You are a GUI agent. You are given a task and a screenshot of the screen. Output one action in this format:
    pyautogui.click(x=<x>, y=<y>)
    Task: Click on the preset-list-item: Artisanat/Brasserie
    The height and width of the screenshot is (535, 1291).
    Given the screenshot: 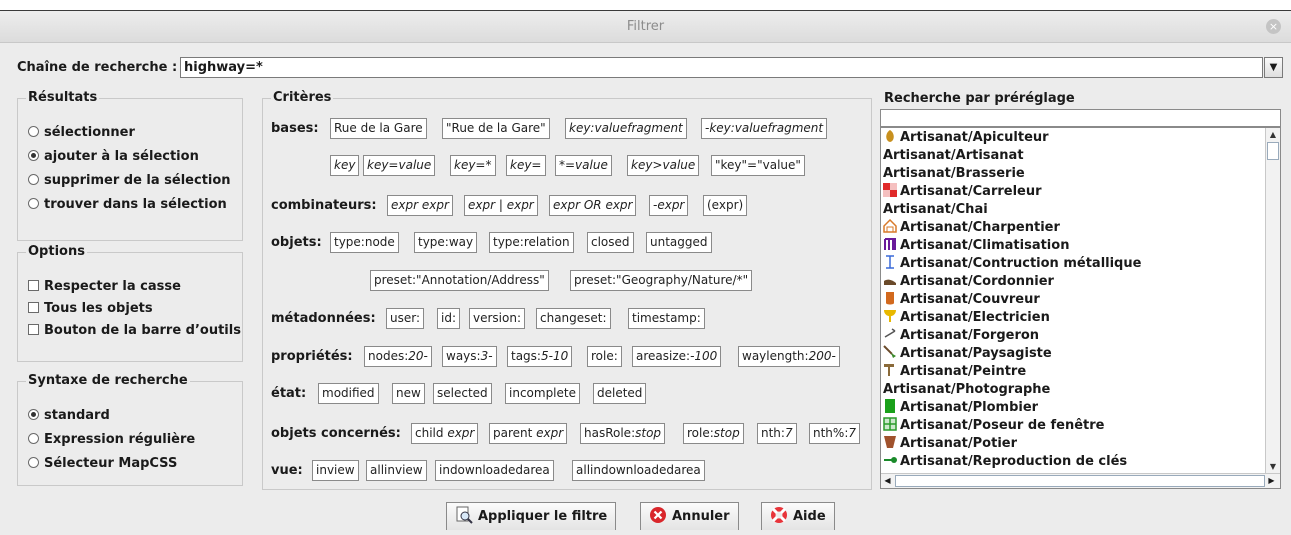 What is the action you would take?
    pyautogui.click(x=954, y=174)
    